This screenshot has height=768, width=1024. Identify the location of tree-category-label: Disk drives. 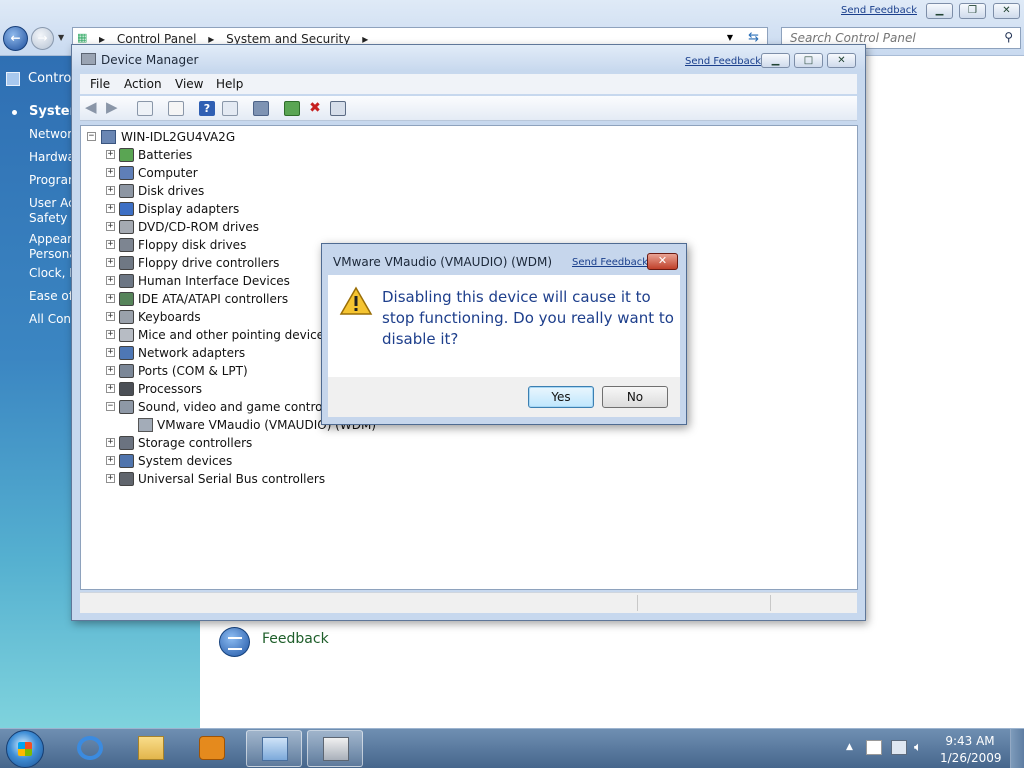
(171, 191).